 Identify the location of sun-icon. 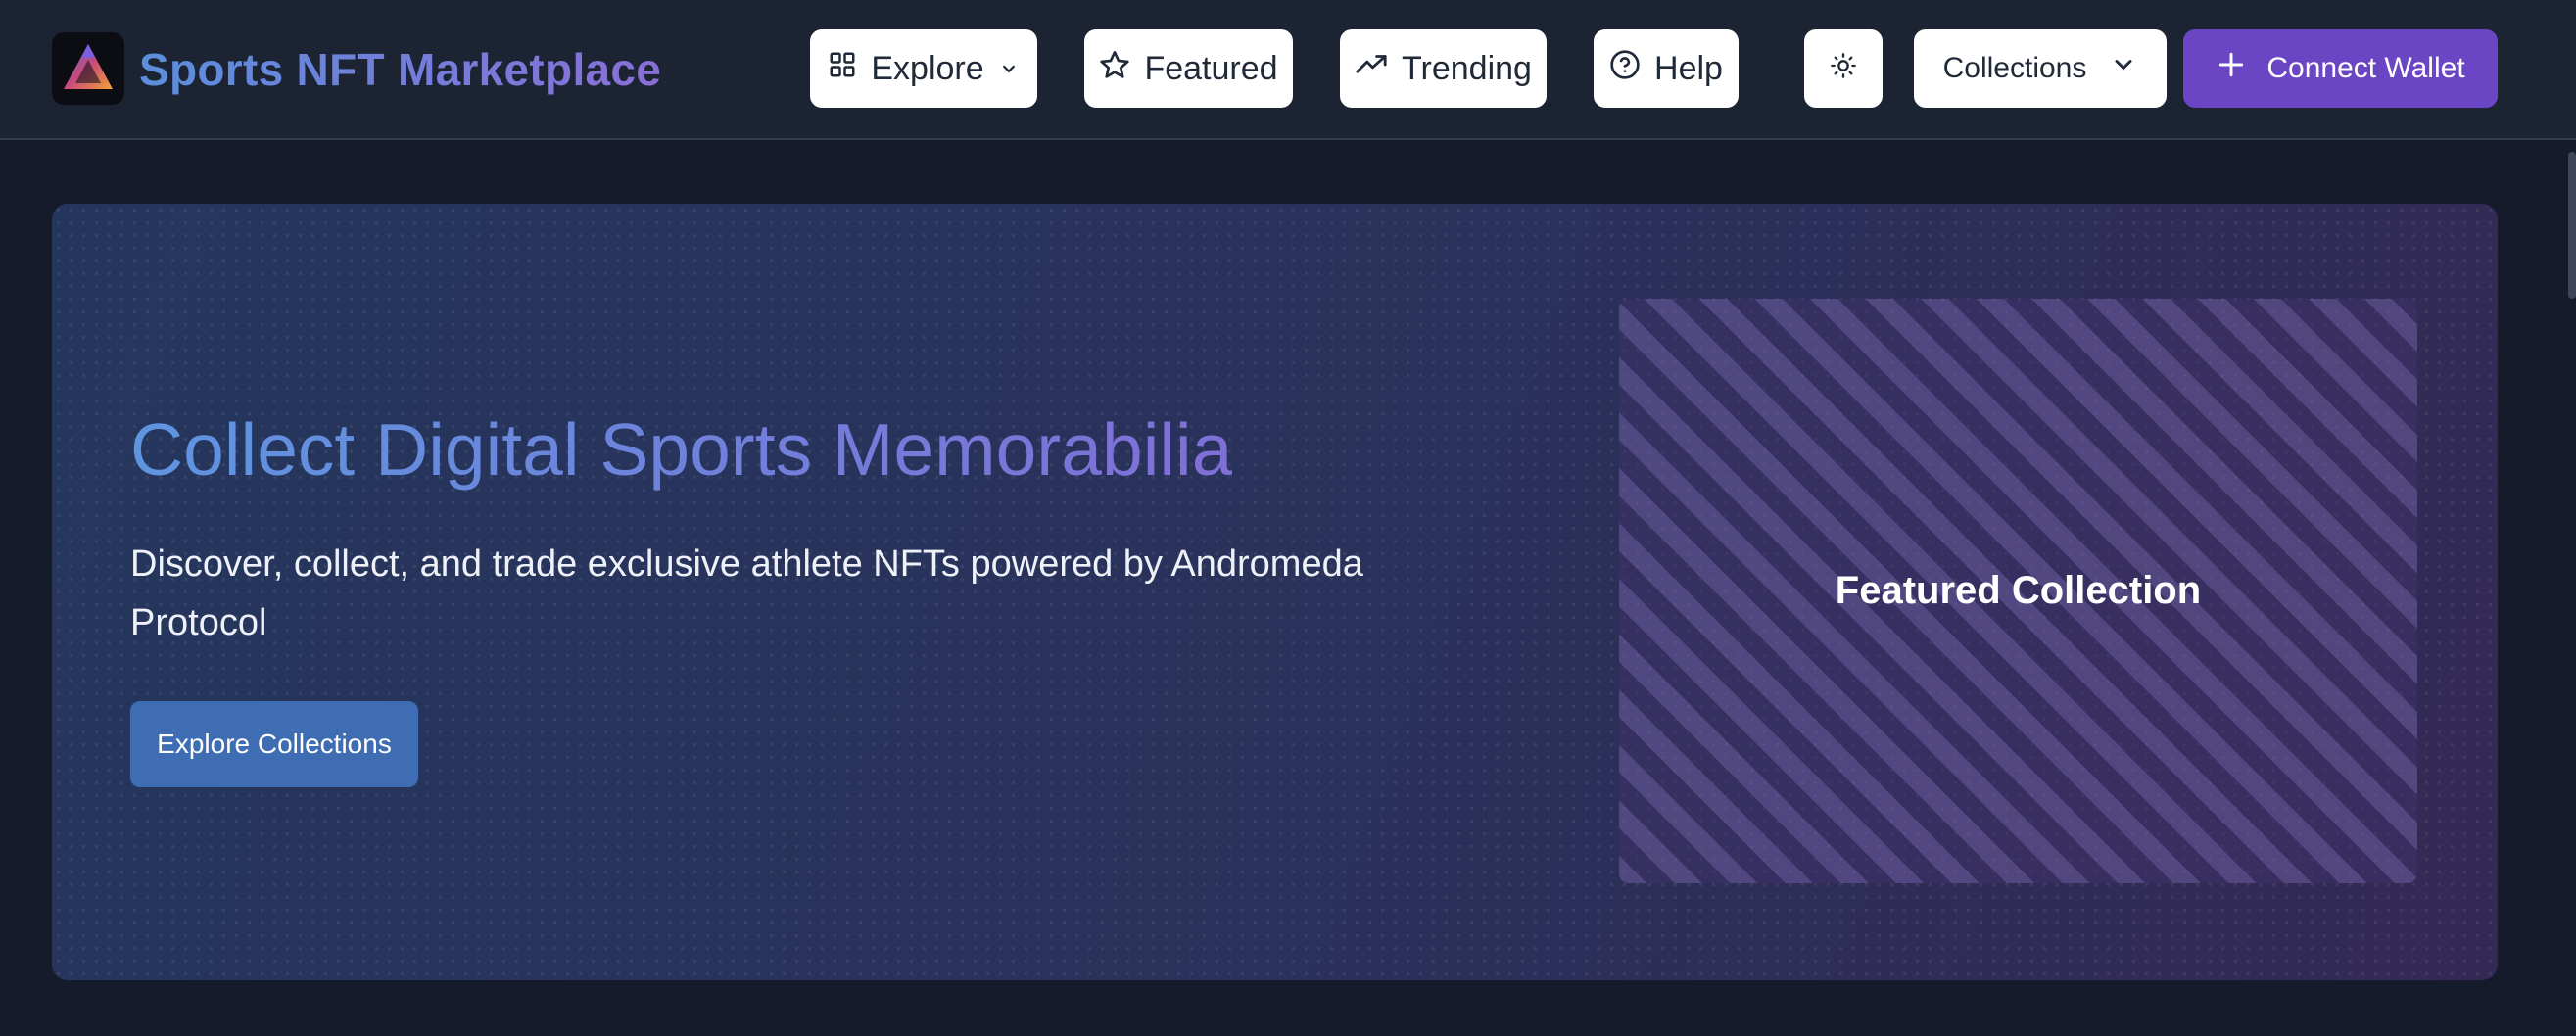
(1843, 69).